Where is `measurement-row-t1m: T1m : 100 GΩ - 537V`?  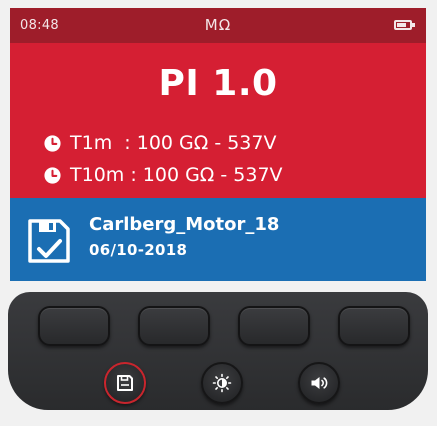 measurement-row-t1m: T1m : 100 GΩ - 537V is located at coordinates (160, 143).